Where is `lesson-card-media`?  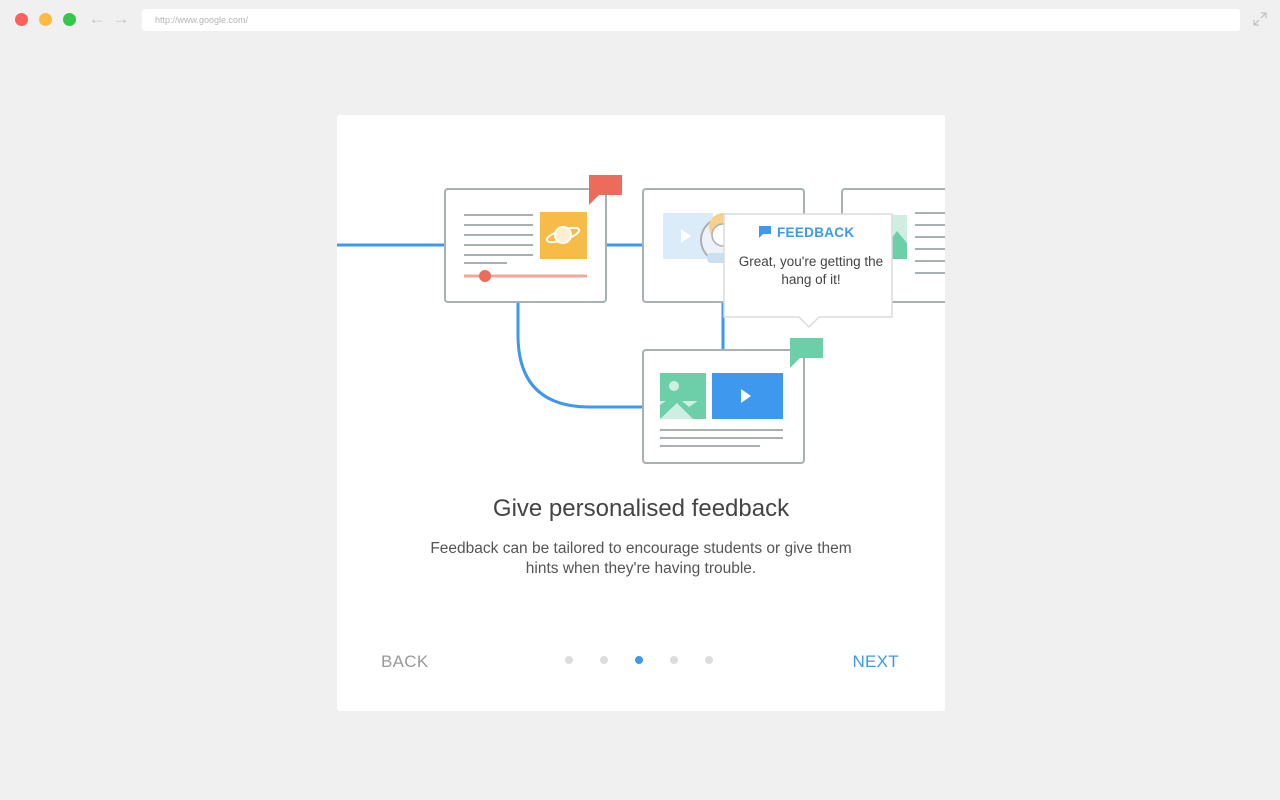
lesson-card-media is located at coordinates (723, 406).